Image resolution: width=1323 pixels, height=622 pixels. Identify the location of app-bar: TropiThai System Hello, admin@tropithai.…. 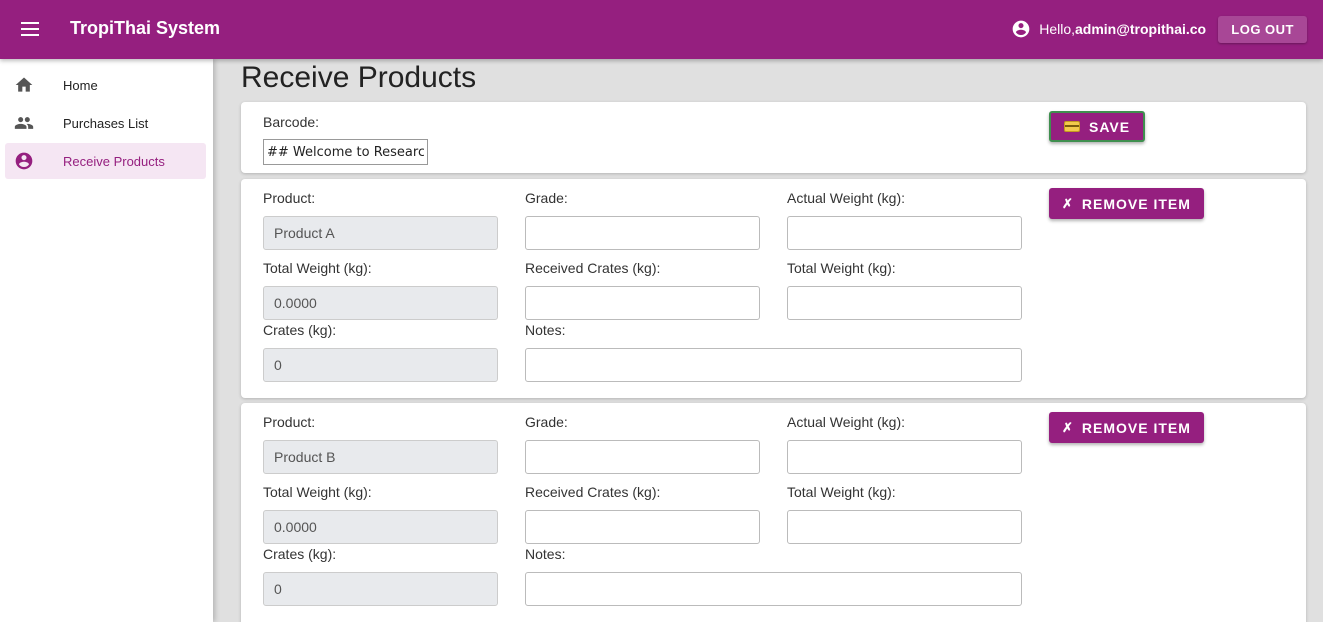
(661, 29).